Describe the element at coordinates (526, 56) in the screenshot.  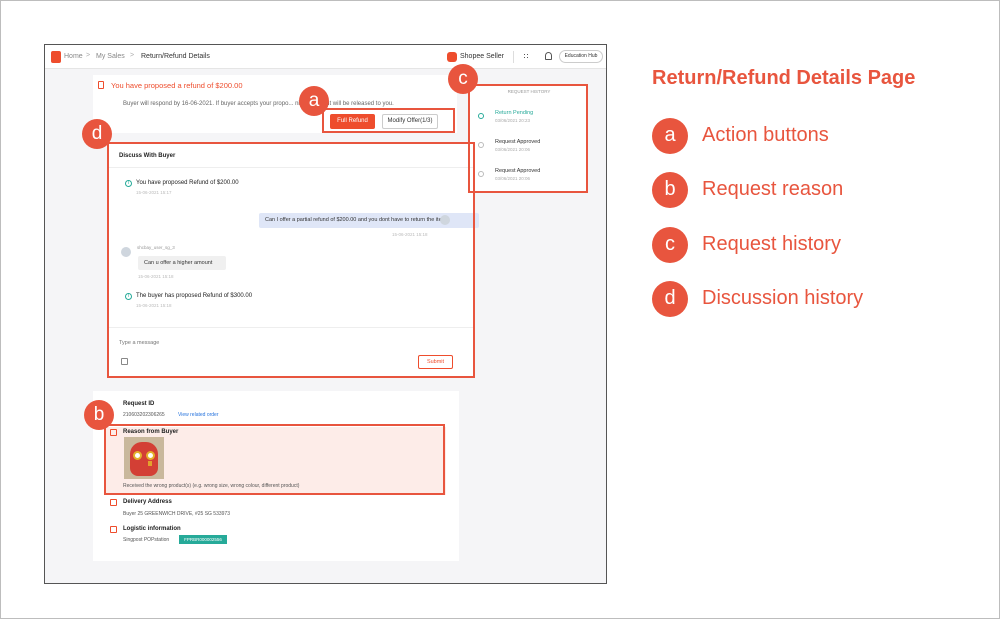
I see `apps-grid-icon` at that location.